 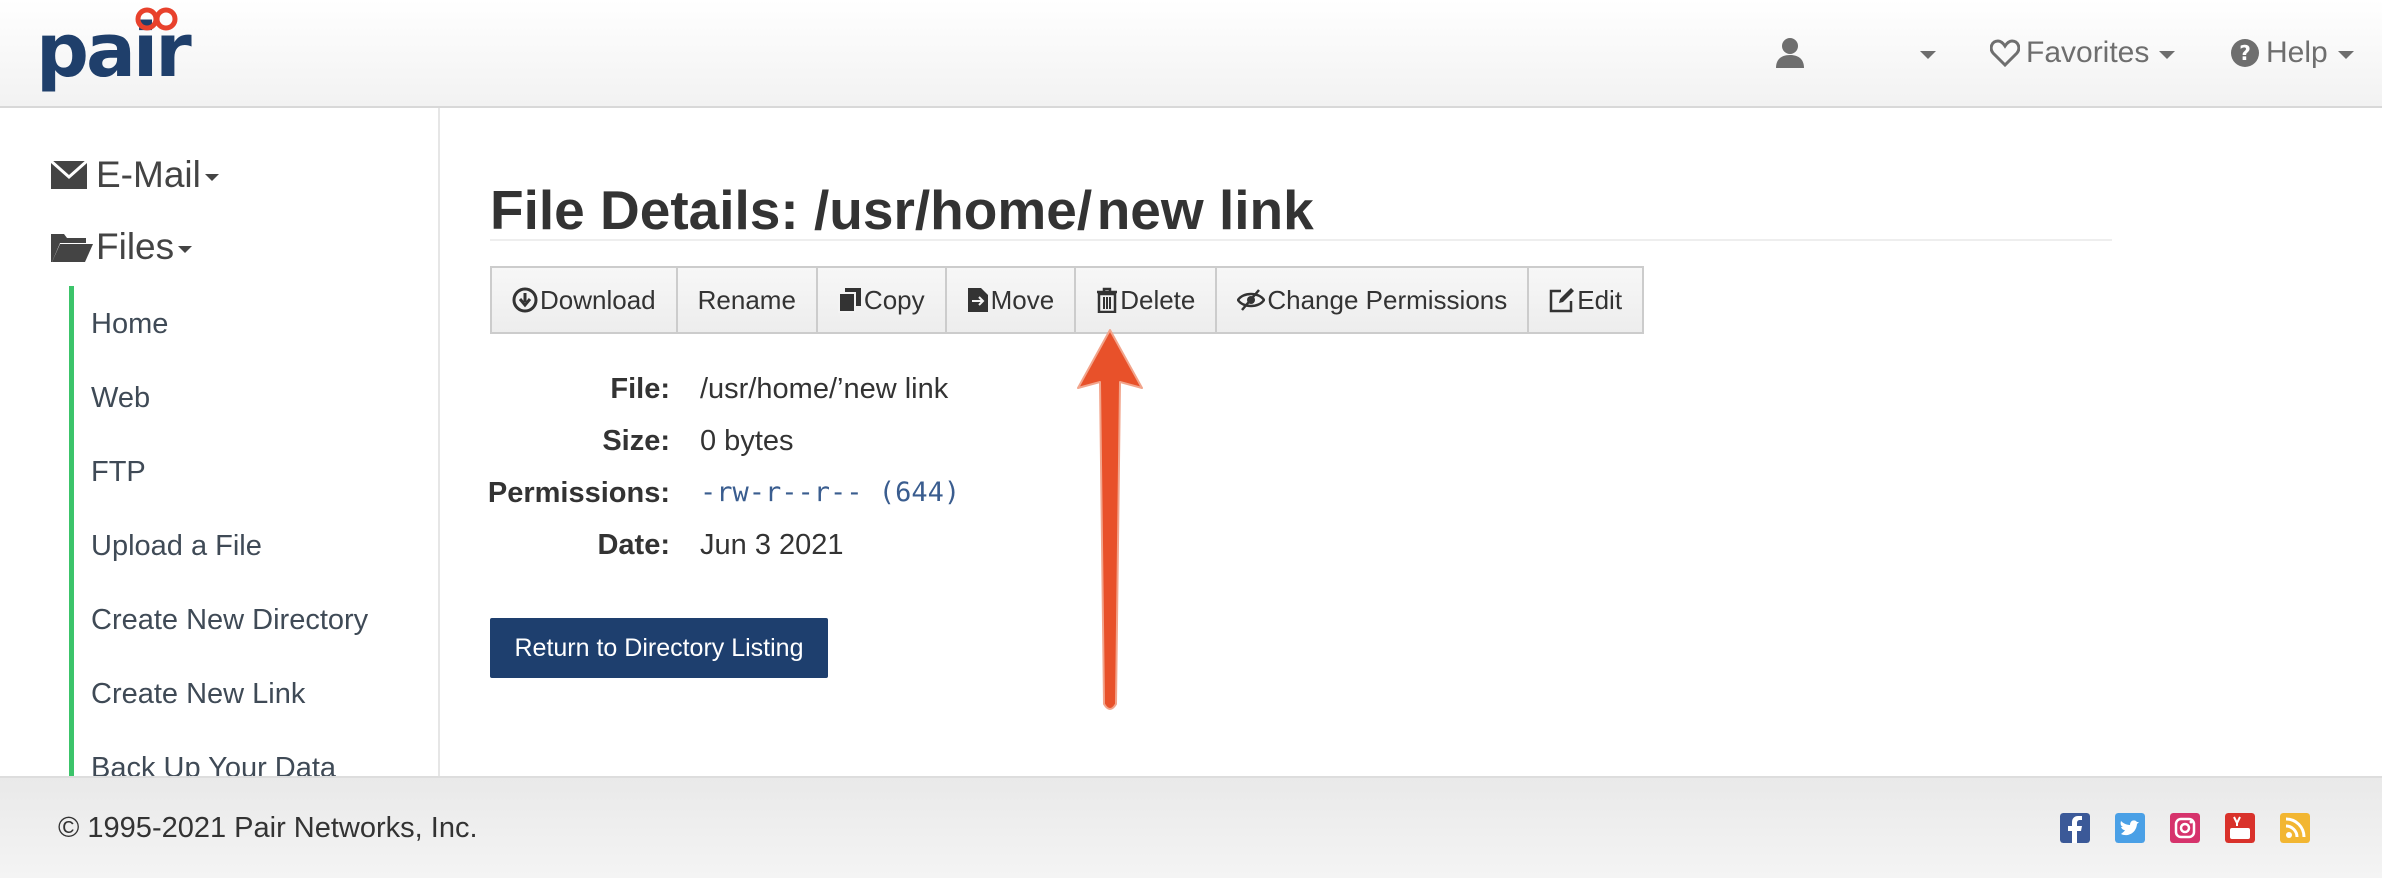 I want to click on detail-row-size: Size: 0 bytes, so click(x=790, y=445).